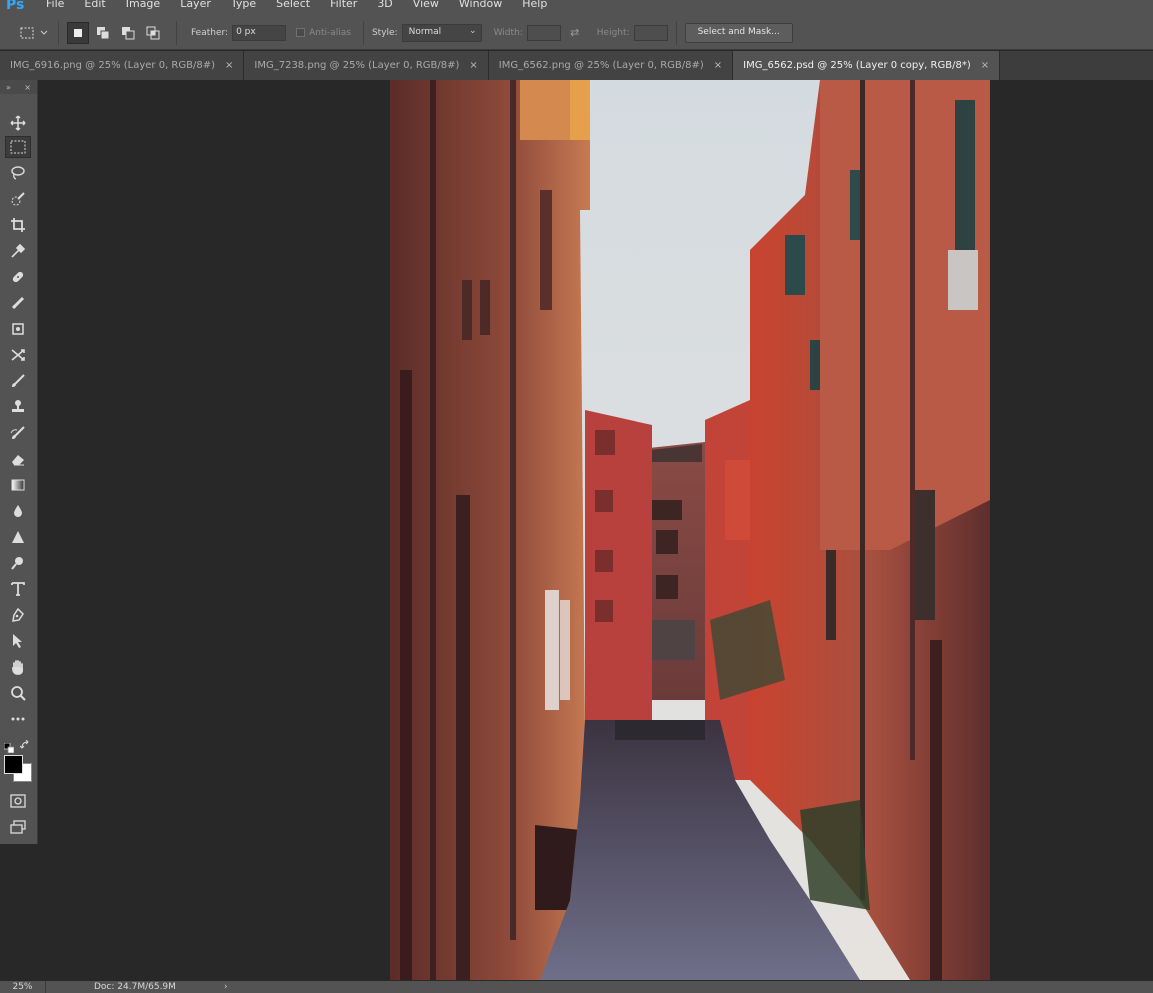 The width and height of the screenshot is (1153, 993). I want to click on chevron-right-icon: ›, so click(226, 987).